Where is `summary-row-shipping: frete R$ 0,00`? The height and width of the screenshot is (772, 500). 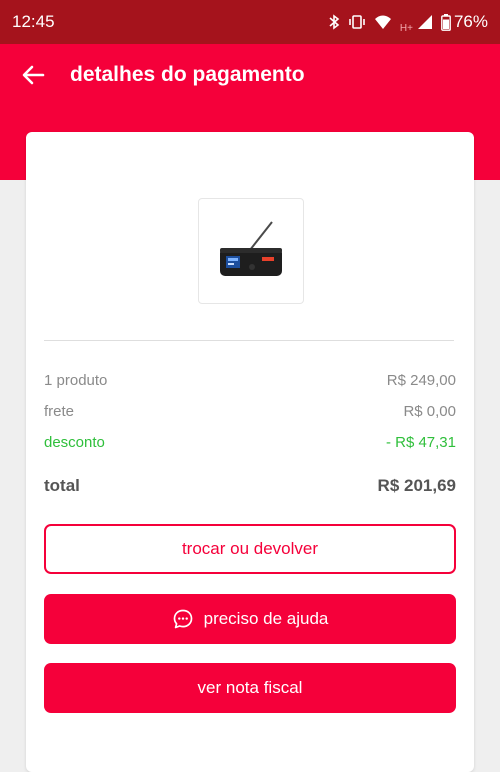 summary-row-shipping: frete R$ 0,00 is located at coordinates (250, 411).